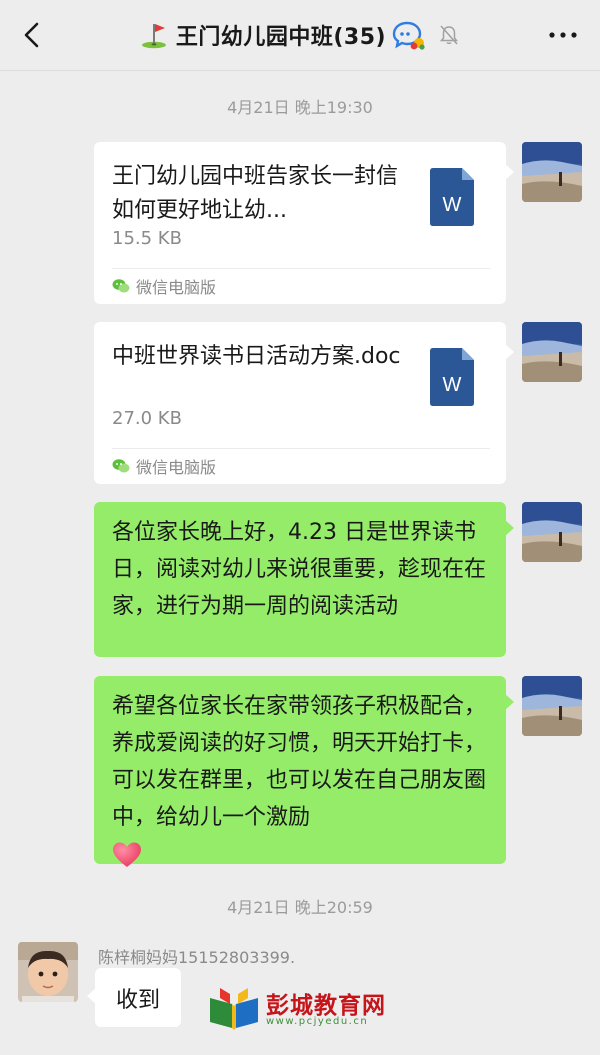  I want to click on timestamp: 4月21日 晚上20:59, so click(300, 907).